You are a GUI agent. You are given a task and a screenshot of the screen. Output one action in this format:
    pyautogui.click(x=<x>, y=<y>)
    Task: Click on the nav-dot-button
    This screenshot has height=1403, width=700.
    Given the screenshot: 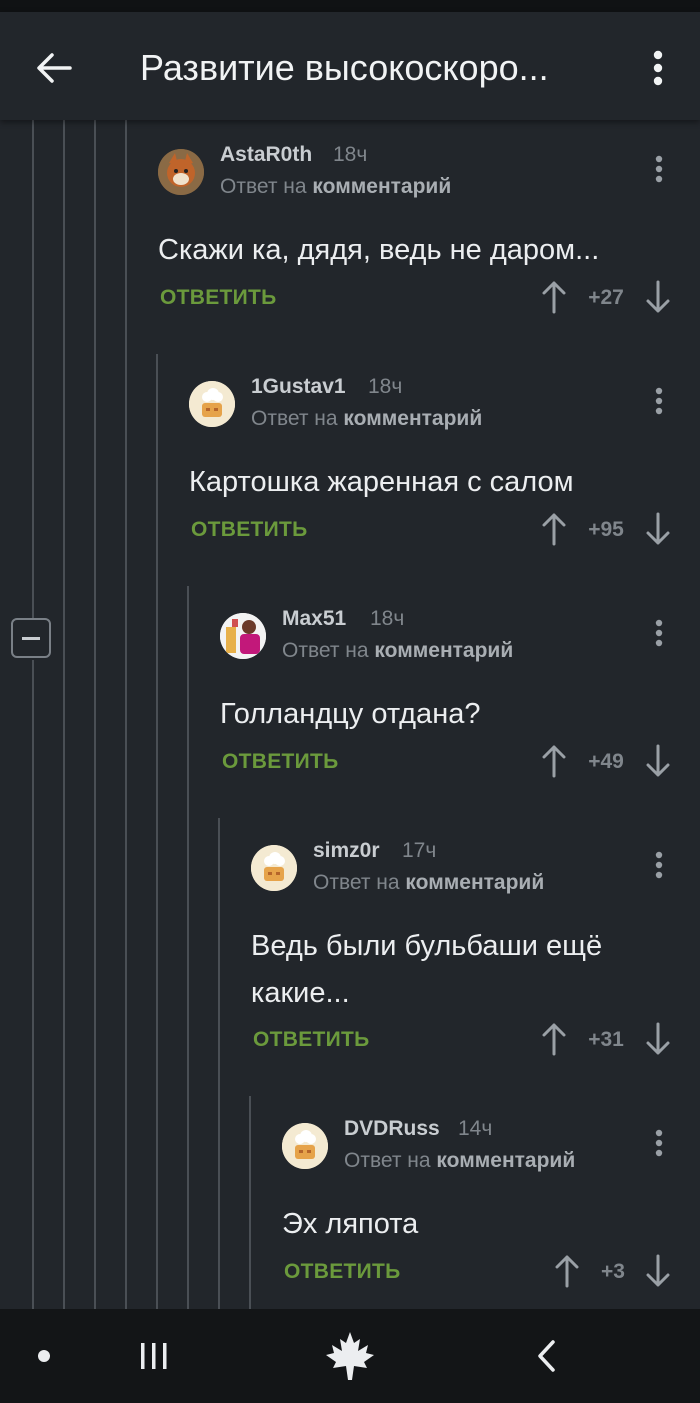 What is the action you would take?
    pyautogui.click(x=44, y=1356)
    